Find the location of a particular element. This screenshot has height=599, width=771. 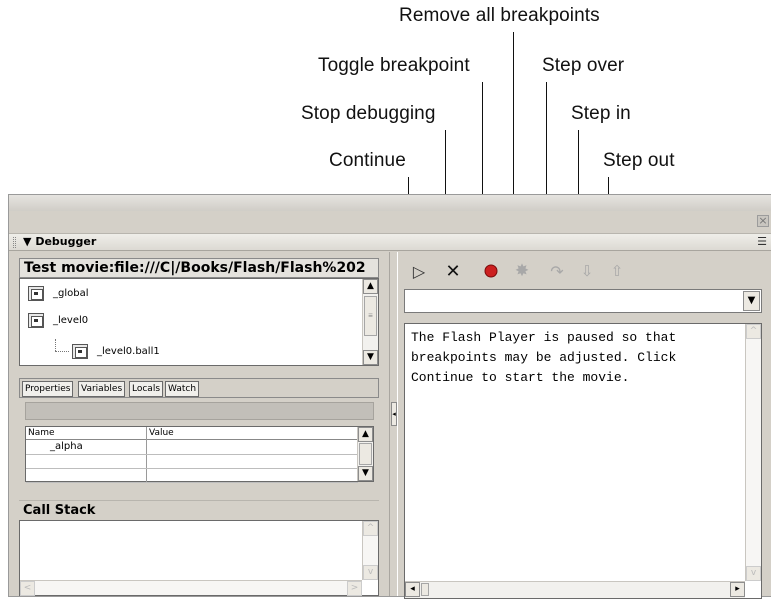

inspector-tabs: Properties Variables Locals Watch is located at coordinates (199, 388).